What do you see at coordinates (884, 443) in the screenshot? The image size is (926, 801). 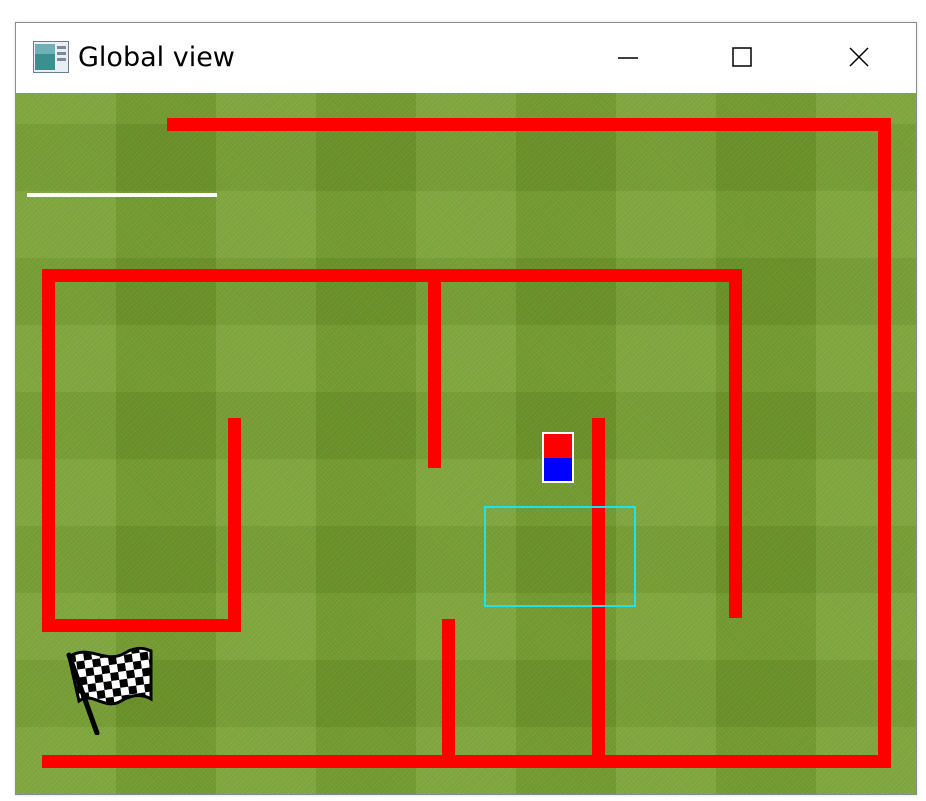 I see `wall-right-vertical` at bounding box center [884, 443].